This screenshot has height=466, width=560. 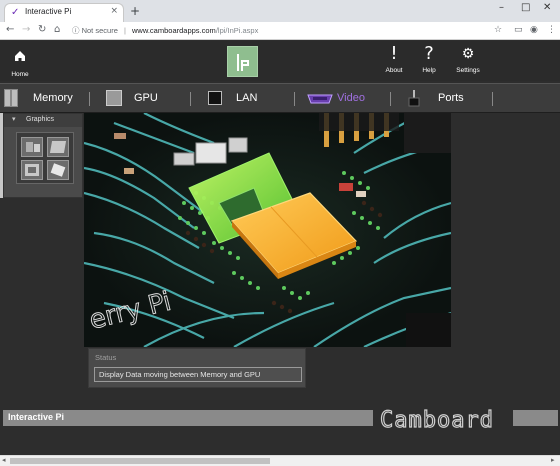 I want to click on help-label: Help, so click(x=429, y=70).